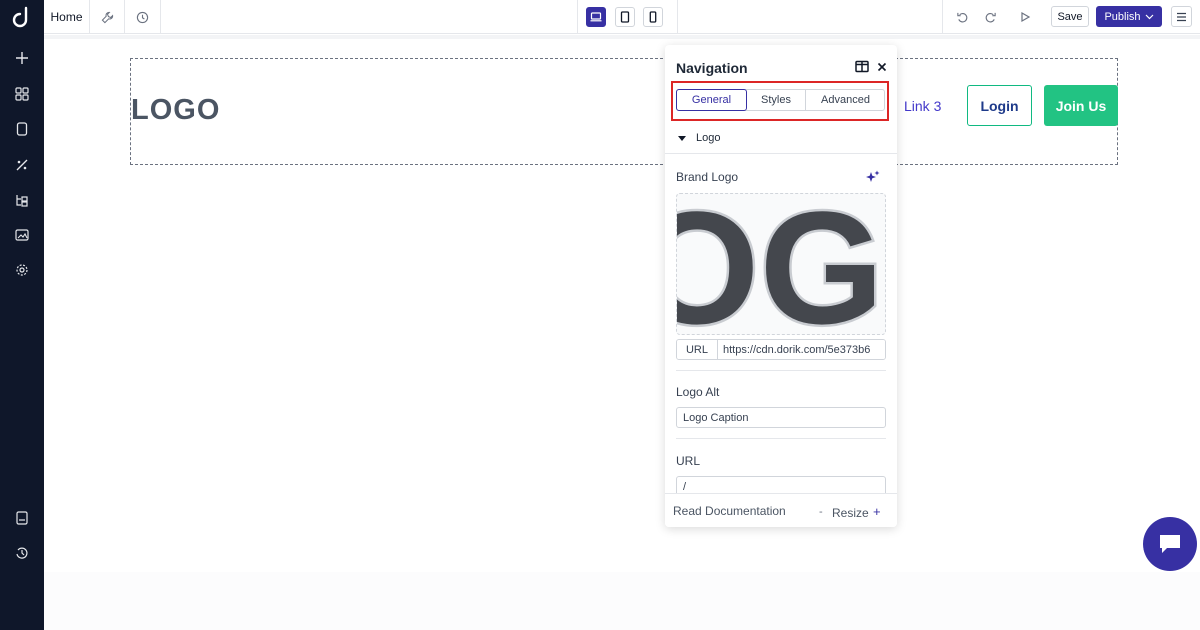 The width and height of the screenshot is (1200, 630). I want to click on left-sidebar, so click(22, 315).